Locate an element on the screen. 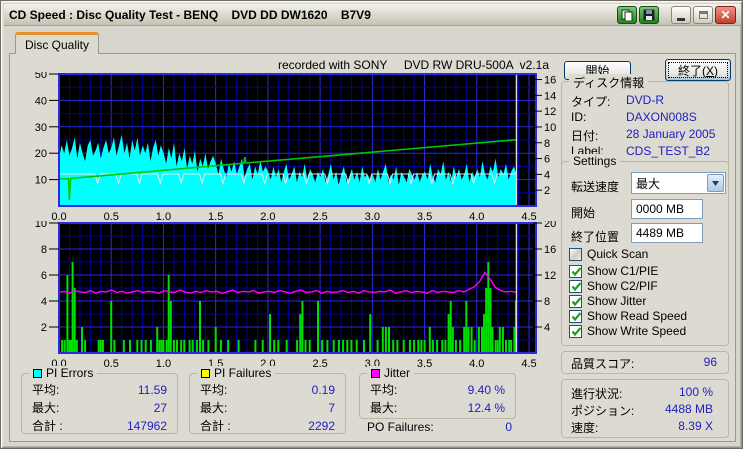 This screenshot has width=743, height=449. disc-info-label: 日付: is located at coordinates (585, 136).